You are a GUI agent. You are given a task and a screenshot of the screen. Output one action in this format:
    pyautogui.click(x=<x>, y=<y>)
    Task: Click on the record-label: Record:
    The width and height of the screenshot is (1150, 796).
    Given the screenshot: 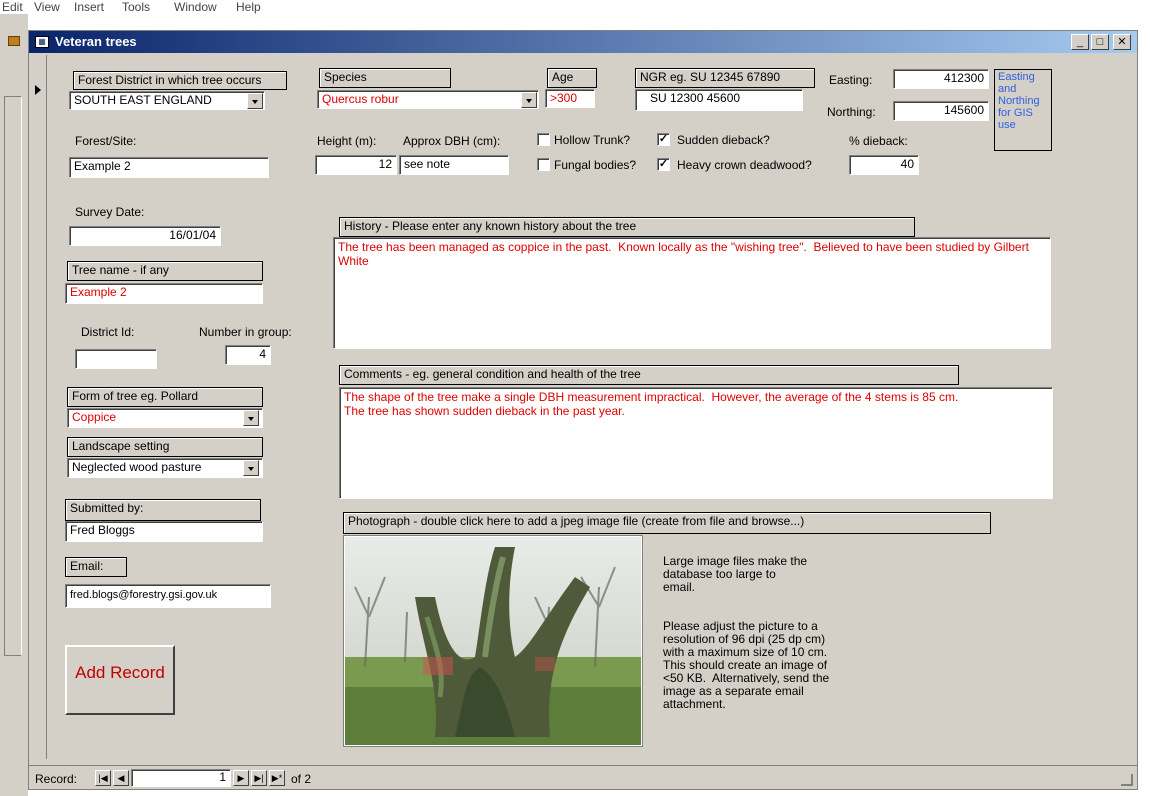 What is the action you would take?
    pyautogui.click(x=56, y=779)
    